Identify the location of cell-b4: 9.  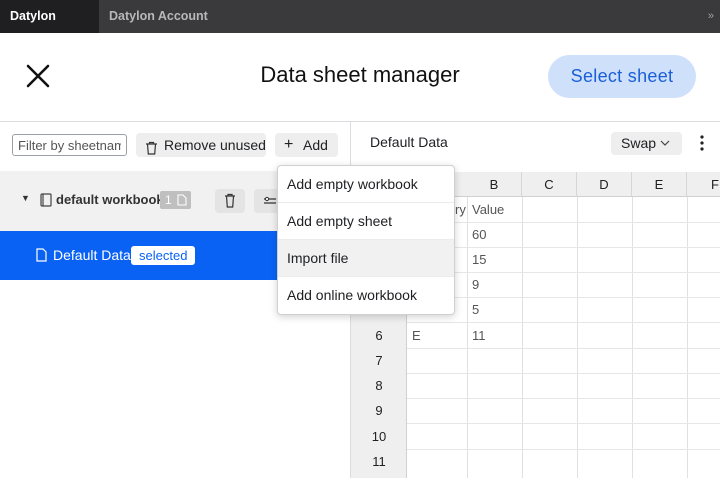
(473, 284).